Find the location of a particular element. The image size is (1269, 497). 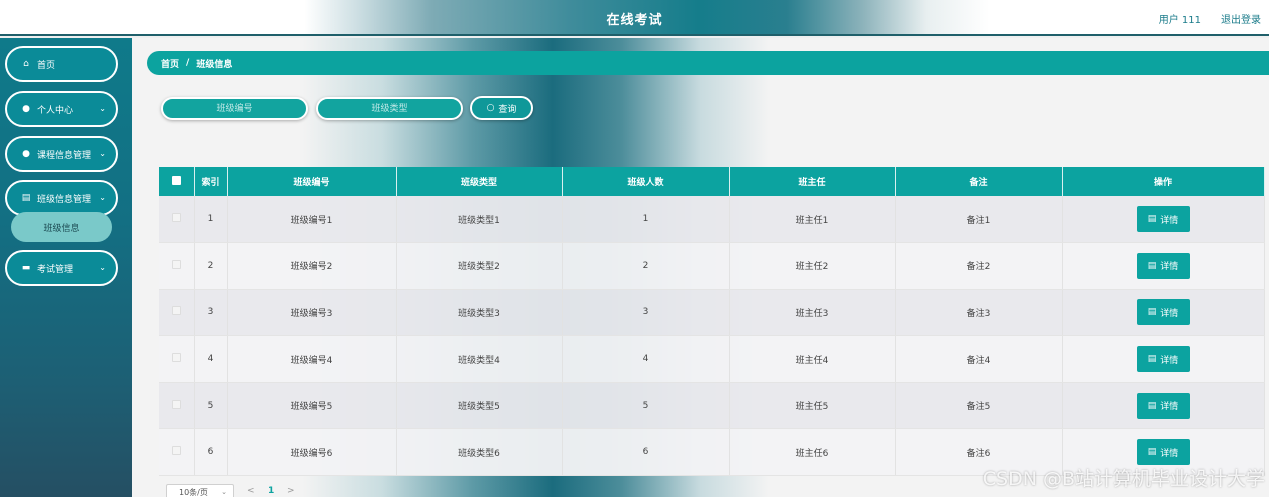

cell-index: 1 is located at coordinates (211, 220).